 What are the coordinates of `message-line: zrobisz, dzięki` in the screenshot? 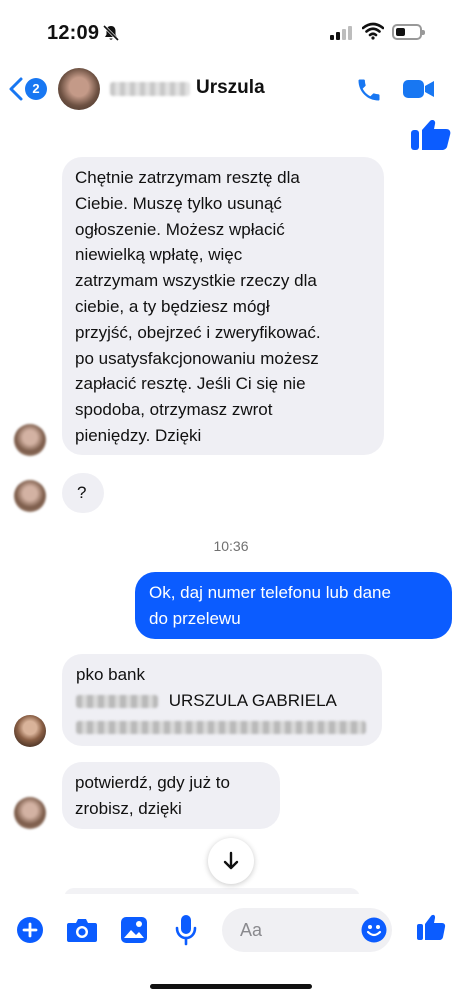 It's located at (128, 808).